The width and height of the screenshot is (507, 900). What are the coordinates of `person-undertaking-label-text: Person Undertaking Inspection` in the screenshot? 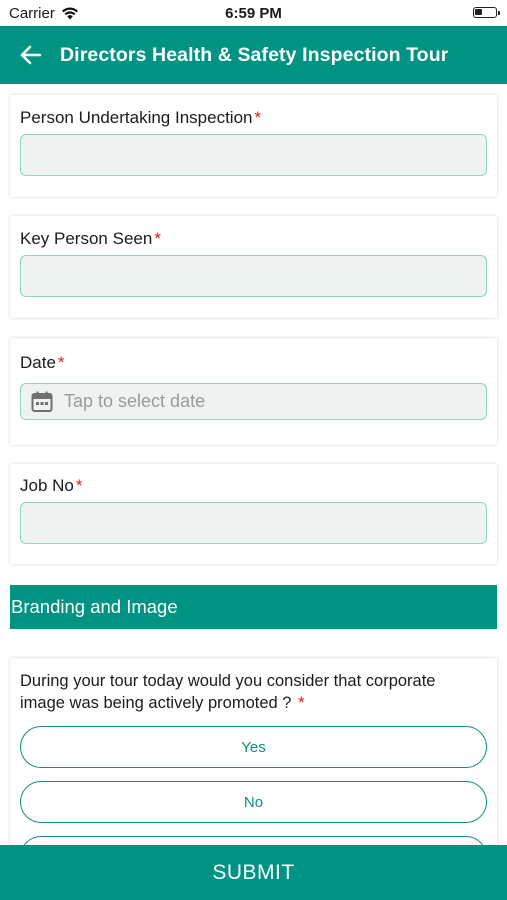 It's located at (136, 117).